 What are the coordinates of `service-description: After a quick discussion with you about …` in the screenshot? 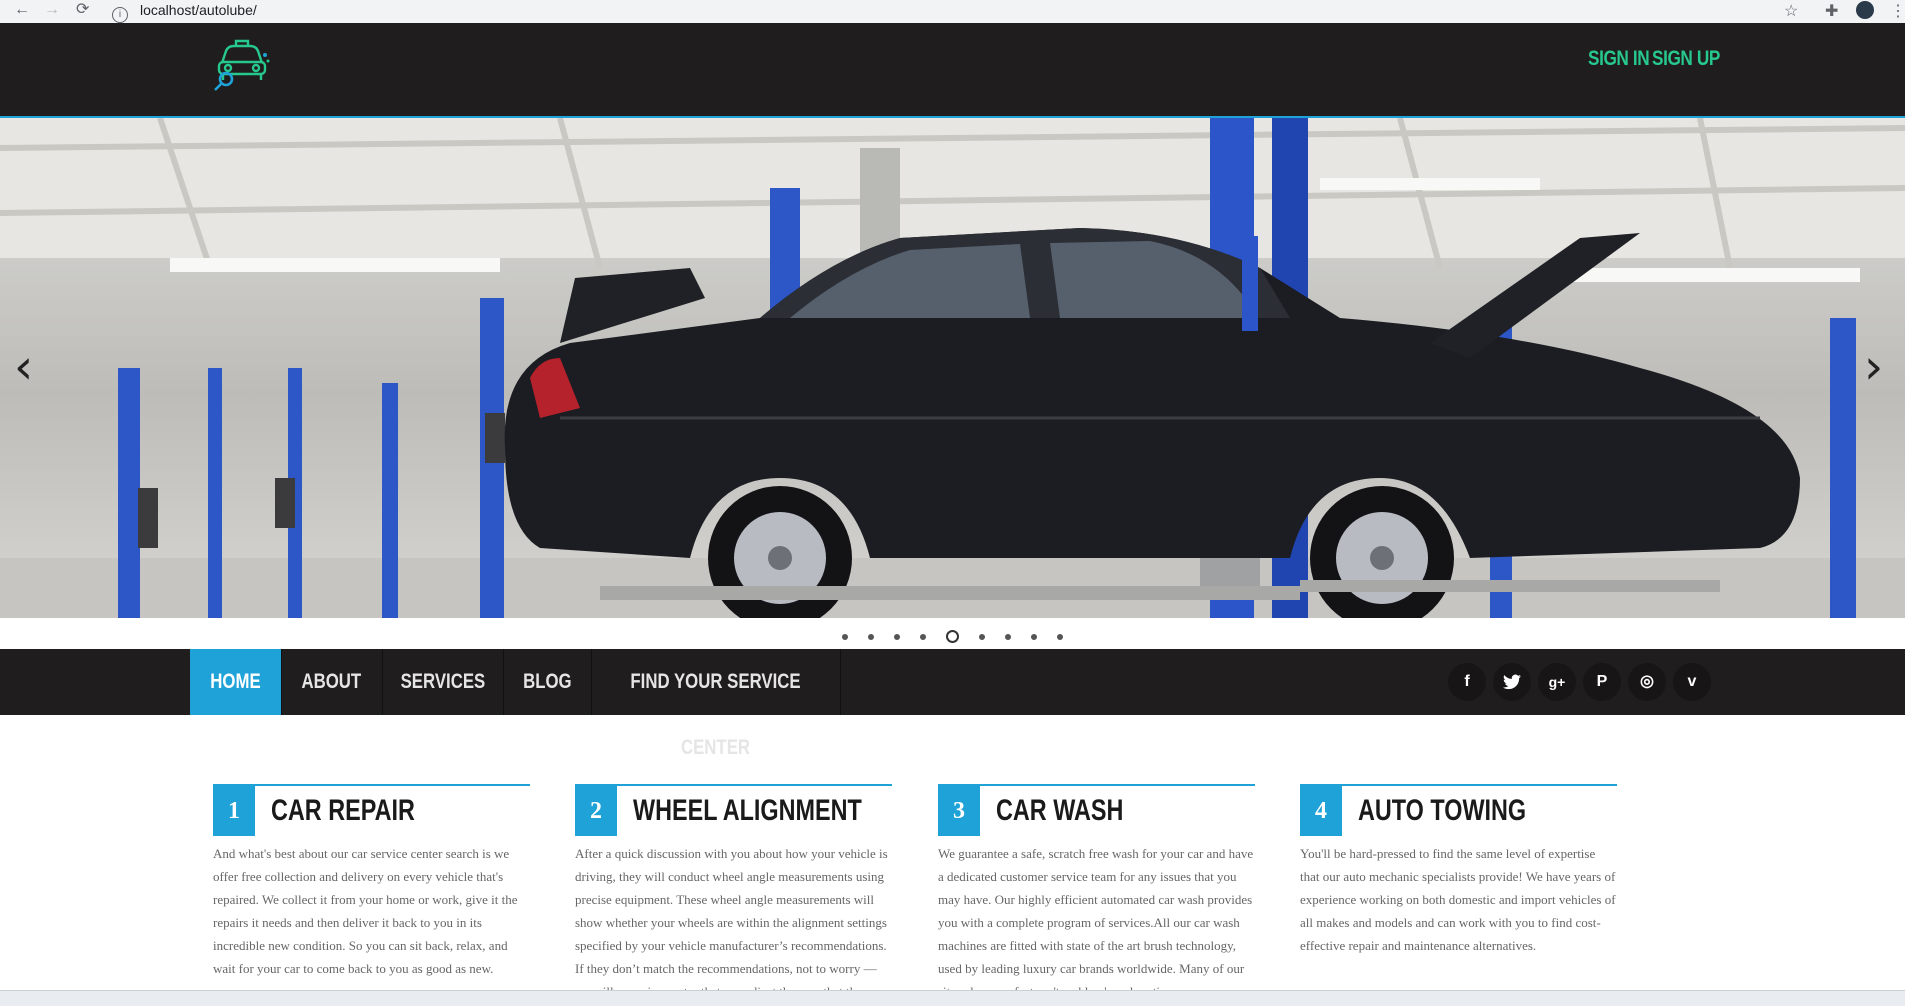 It's located at (731, 918).